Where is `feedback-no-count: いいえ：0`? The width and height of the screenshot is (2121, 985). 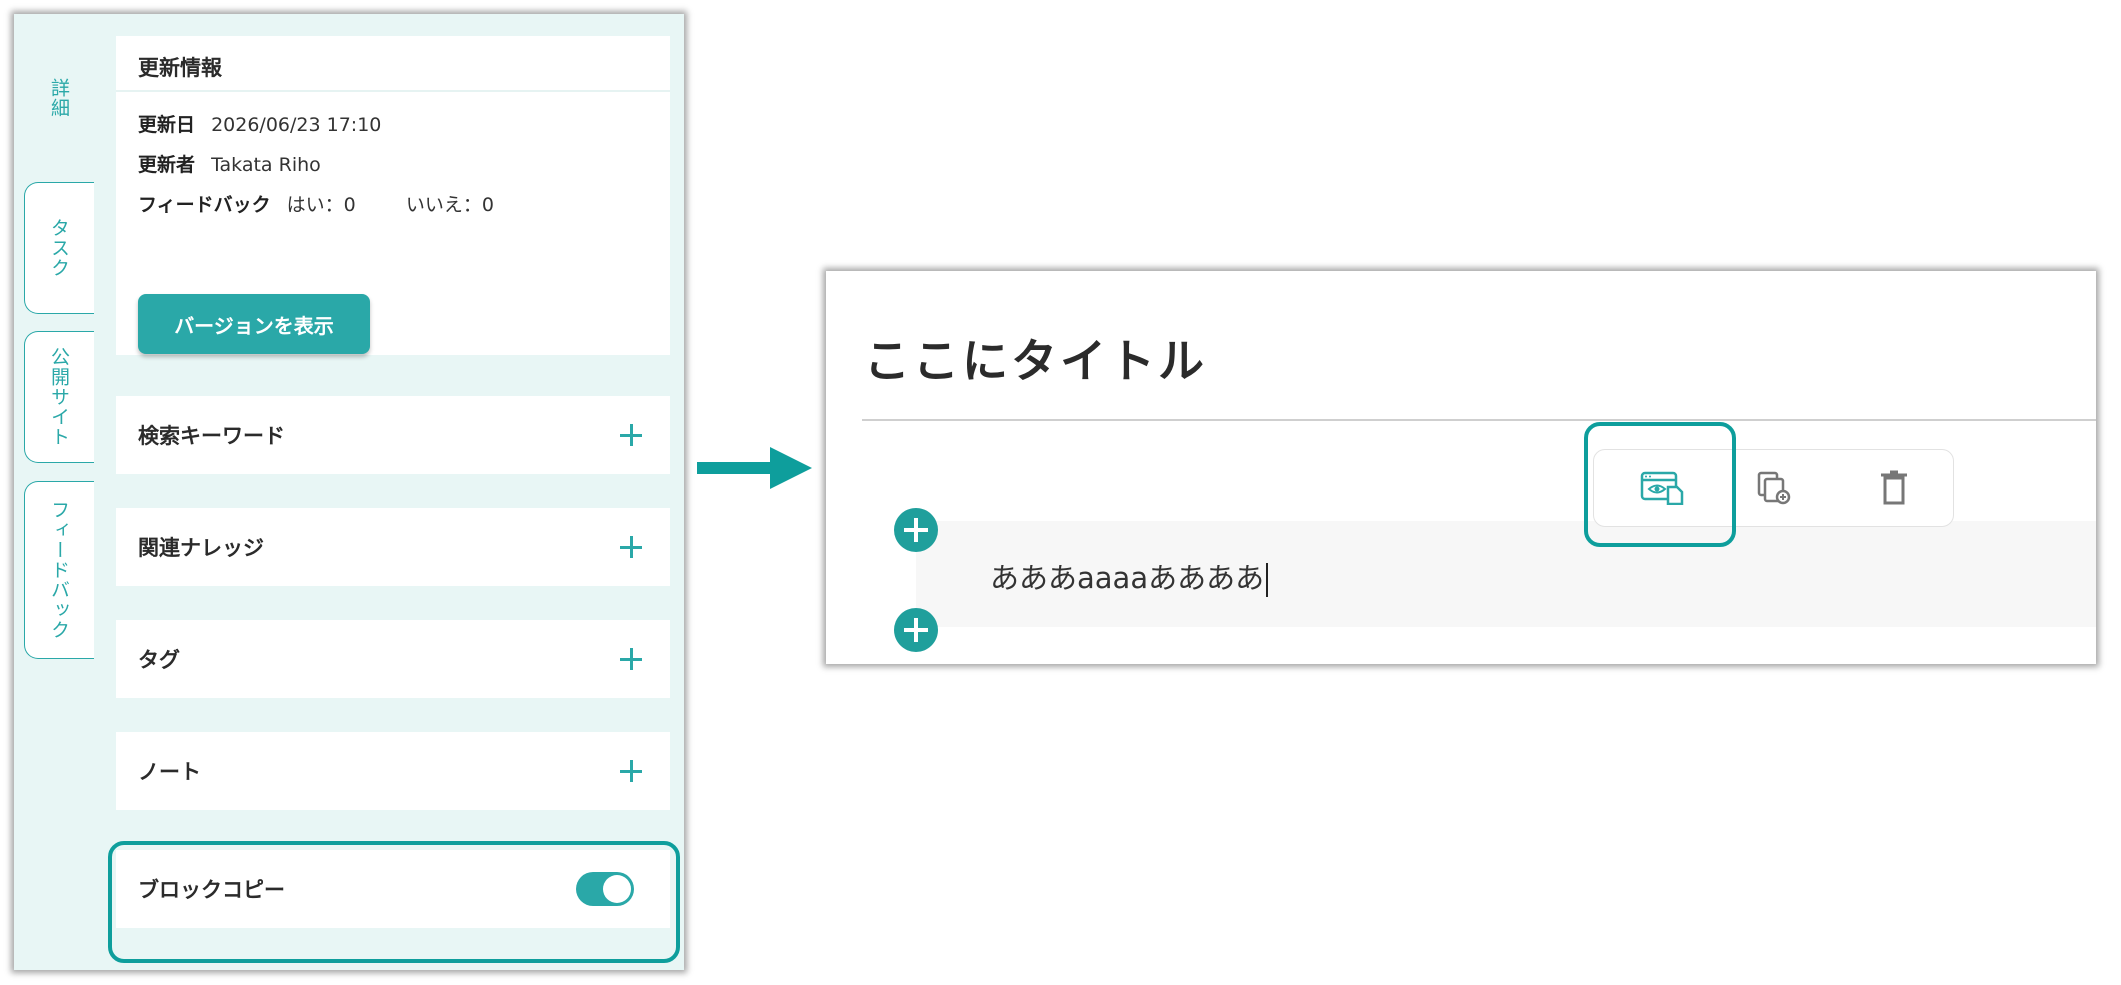 feedback-no-count: いいえ：0 is located at coordinates (449, 205).